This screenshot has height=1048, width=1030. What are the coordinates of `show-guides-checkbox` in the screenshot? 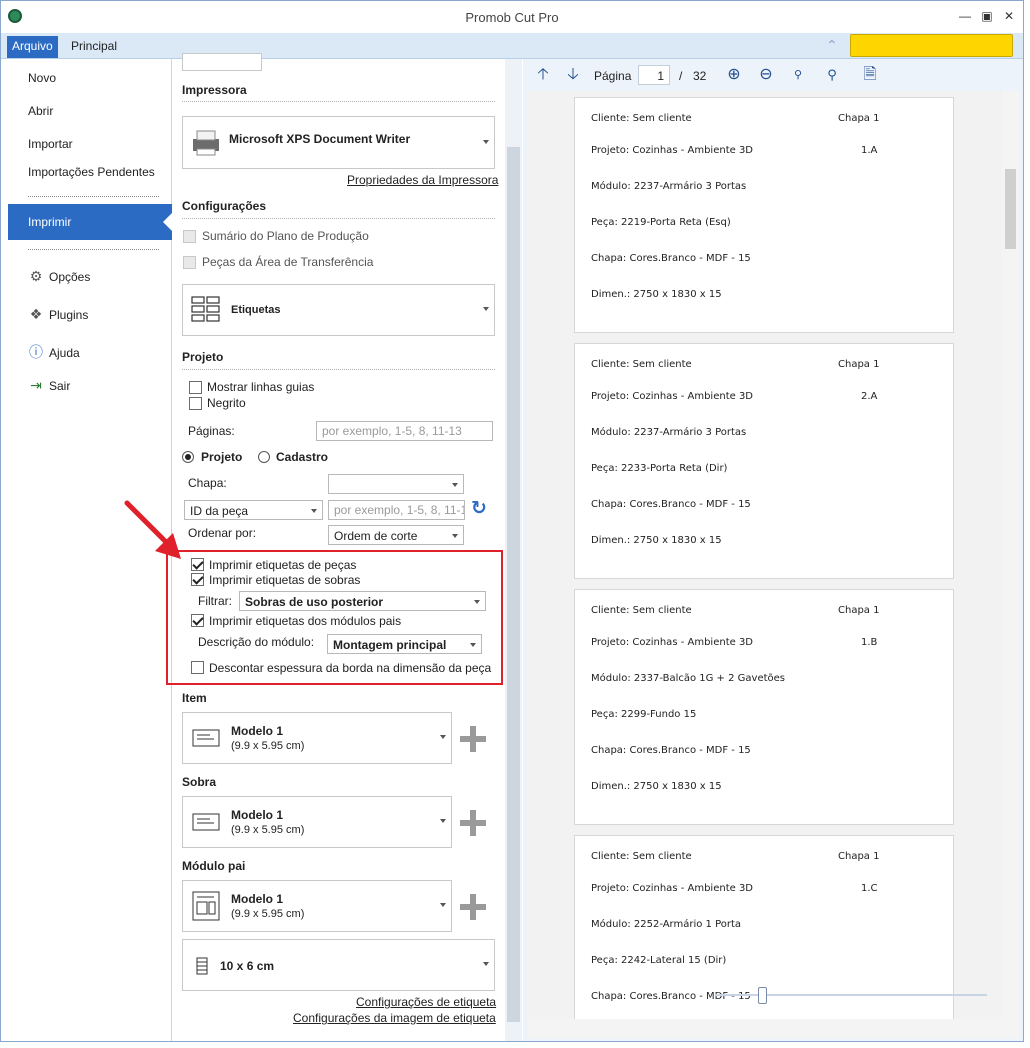 It's located at (195, 387).